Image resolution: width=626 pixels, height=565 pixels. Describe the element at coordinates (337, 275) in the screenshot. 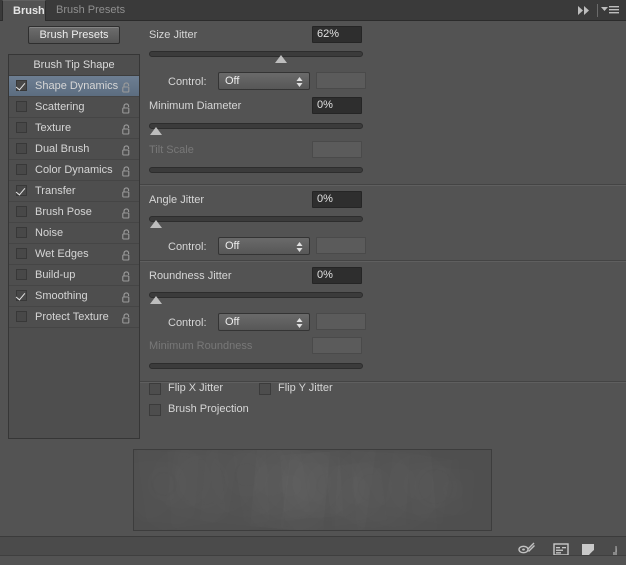

I see `roundness-jitter-value: 0%` at that location.